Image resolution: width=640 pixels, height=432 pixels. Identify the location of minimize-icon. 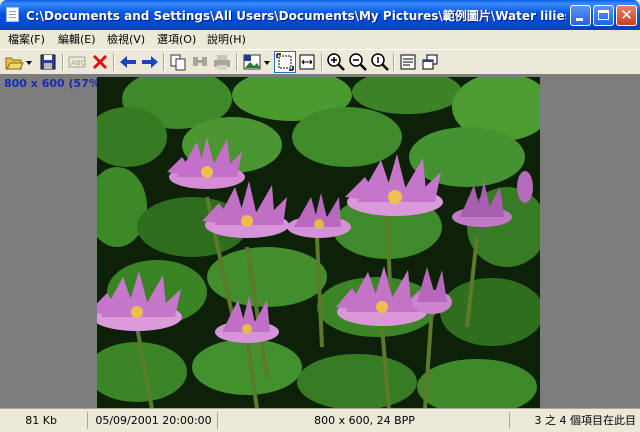
(580, 15).